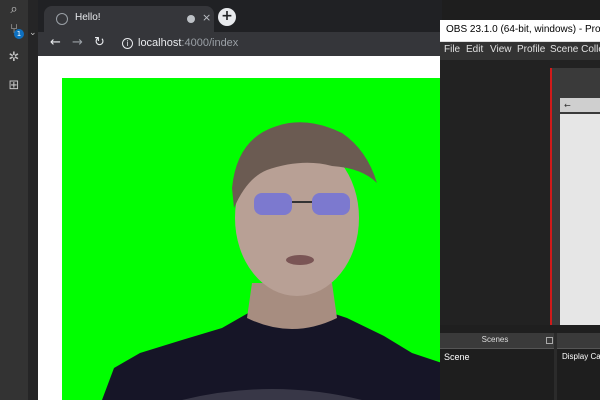 Image resolution: width=600 pixels, height=400 pixels. I want to click on search-icon: ⌕, so click(14, 10).